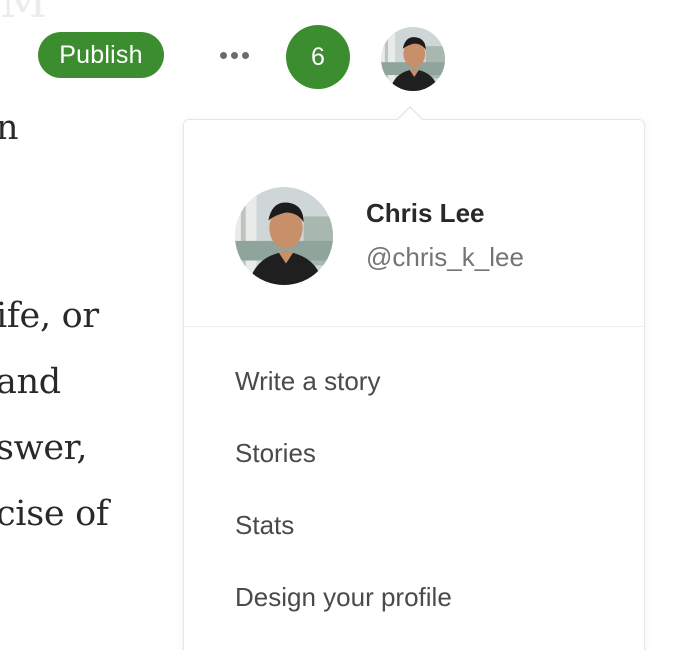 This screenshot has width=700, height=650. I want to click on menu-item-stories: Stories, so click(275, 453).